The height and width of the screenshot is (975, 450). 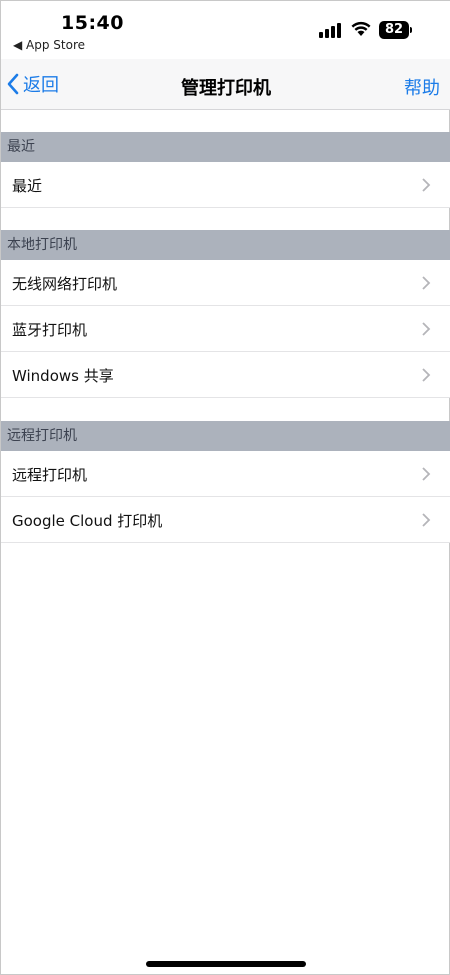 I want to click on status-bar: 15:40 ◀ App Store 82, so click(x=225, y=30).